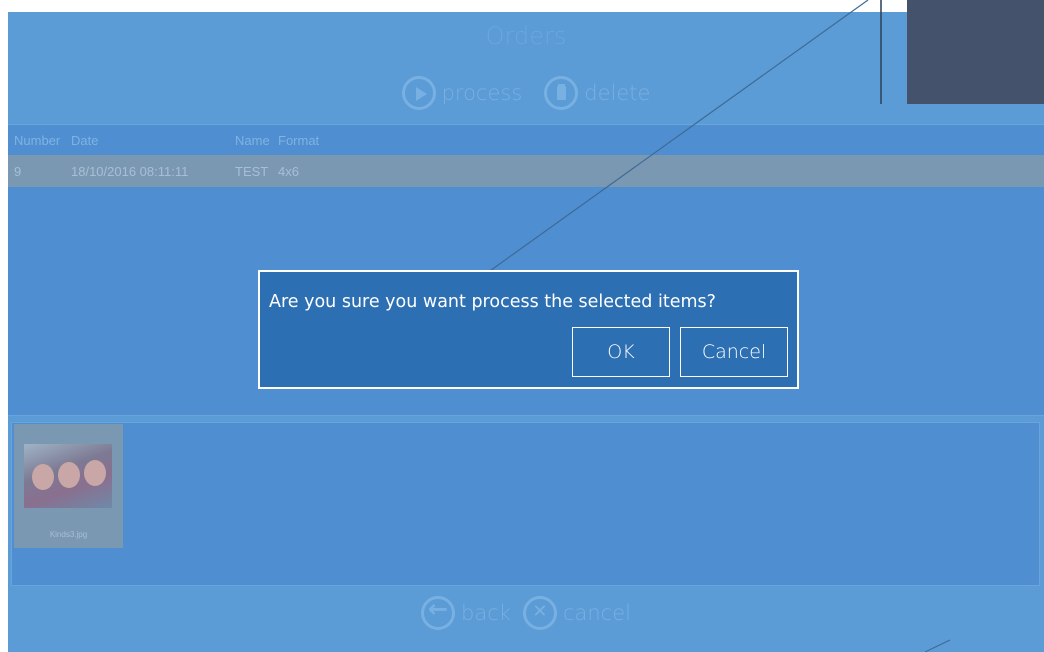 Image resolution: width=1044 pixels, height=652 pixels. I want to click on ok-button: OK, so click(621, 352).